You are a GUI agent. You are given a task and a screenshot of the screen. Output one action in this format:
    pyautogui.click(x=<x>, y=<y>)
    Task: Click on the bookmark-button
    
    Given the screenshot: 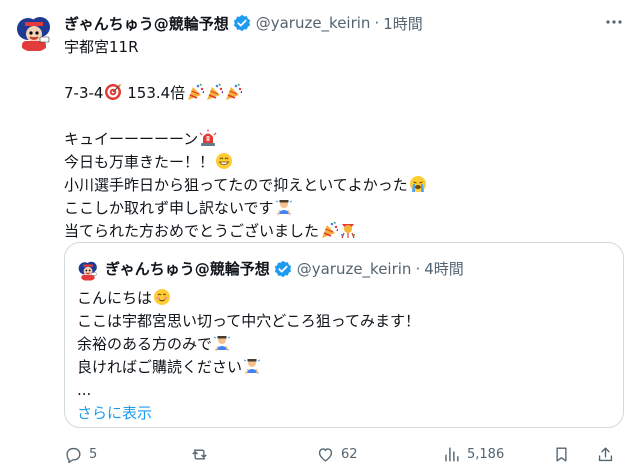 What is the action you would take?
    pyautogui.click(x=561, y=454)
    